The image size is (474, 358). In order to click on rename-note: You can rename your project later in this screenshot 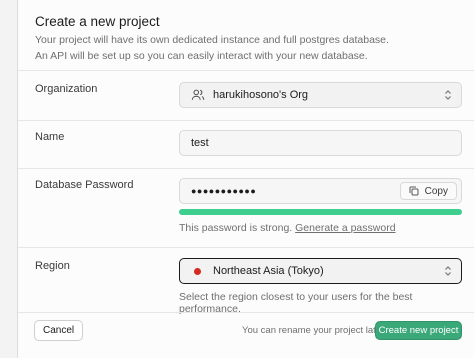, I will do `click(313, 330)`.